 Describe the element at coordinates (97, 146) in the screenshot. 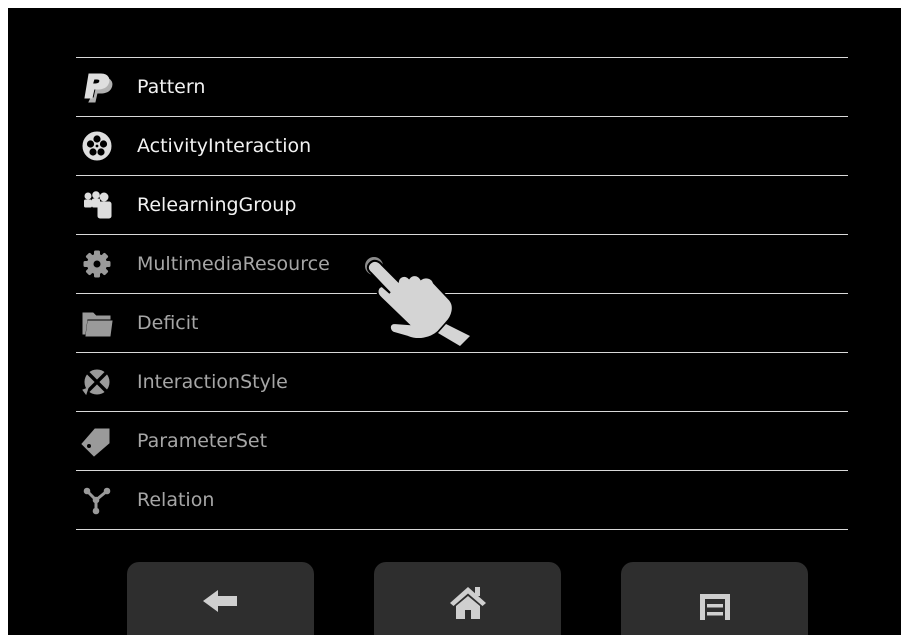

I see `film-reel-icon` at that location.